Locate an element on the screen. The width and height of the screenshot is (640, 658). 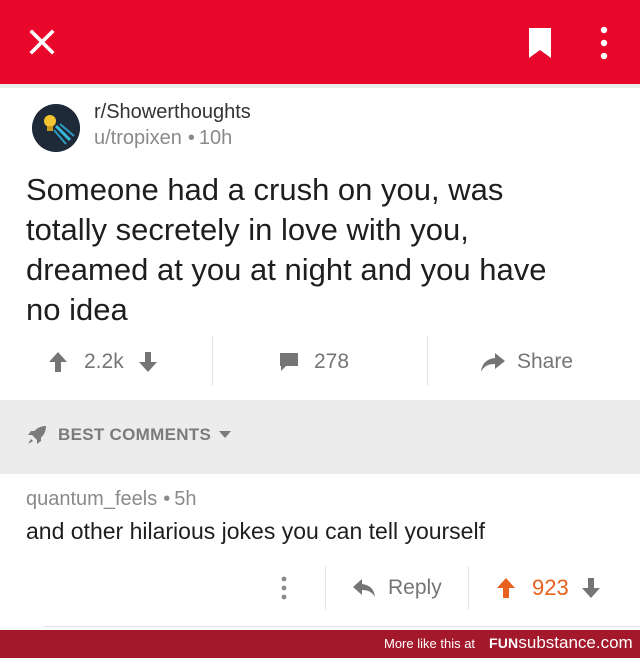
comment-meta: quantum_feels • 5h is located at coordinates (111, 499).